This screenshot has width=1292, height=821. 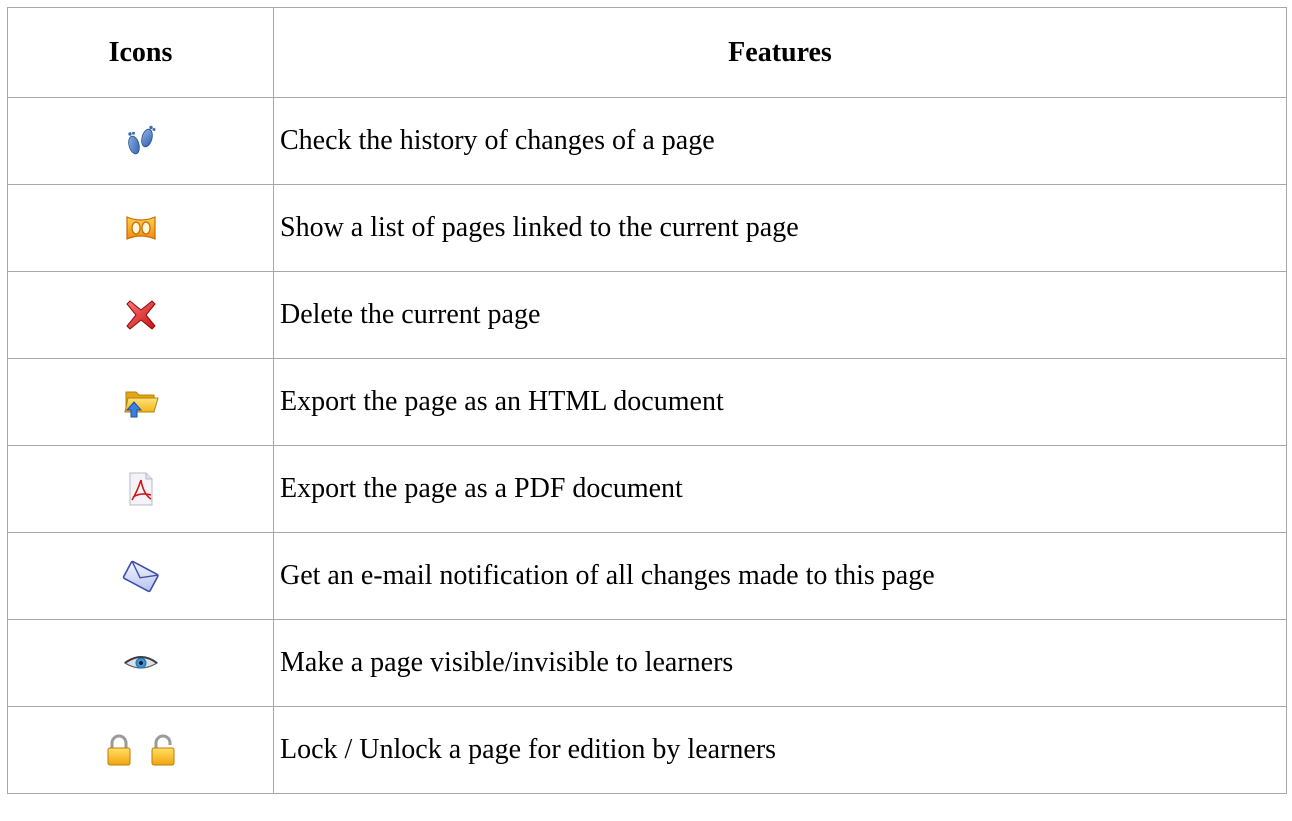 I want to click on email-icon, so click(x=141, y=576).